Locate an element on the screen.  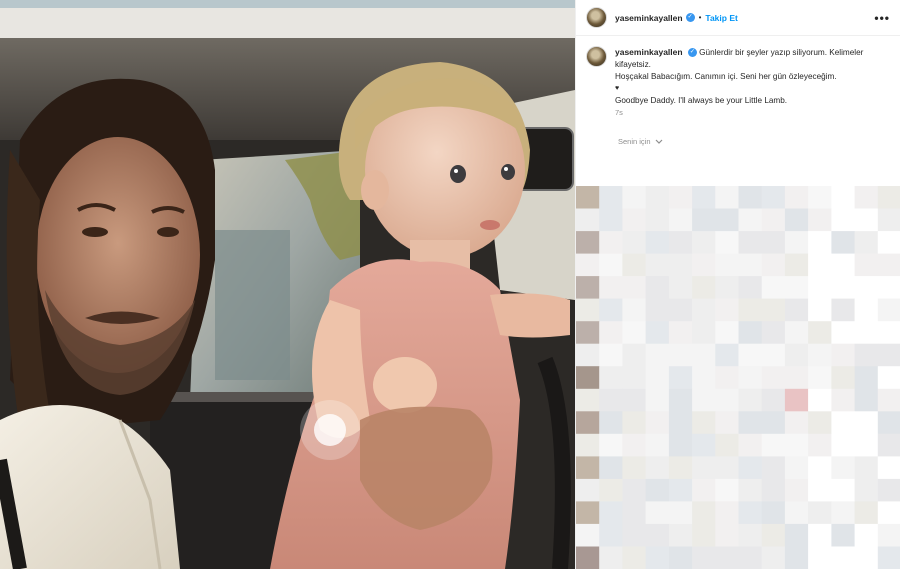
post-header: yaseminkayallen ✓ • Takip Et ••• is located at coordinates (738, 18).